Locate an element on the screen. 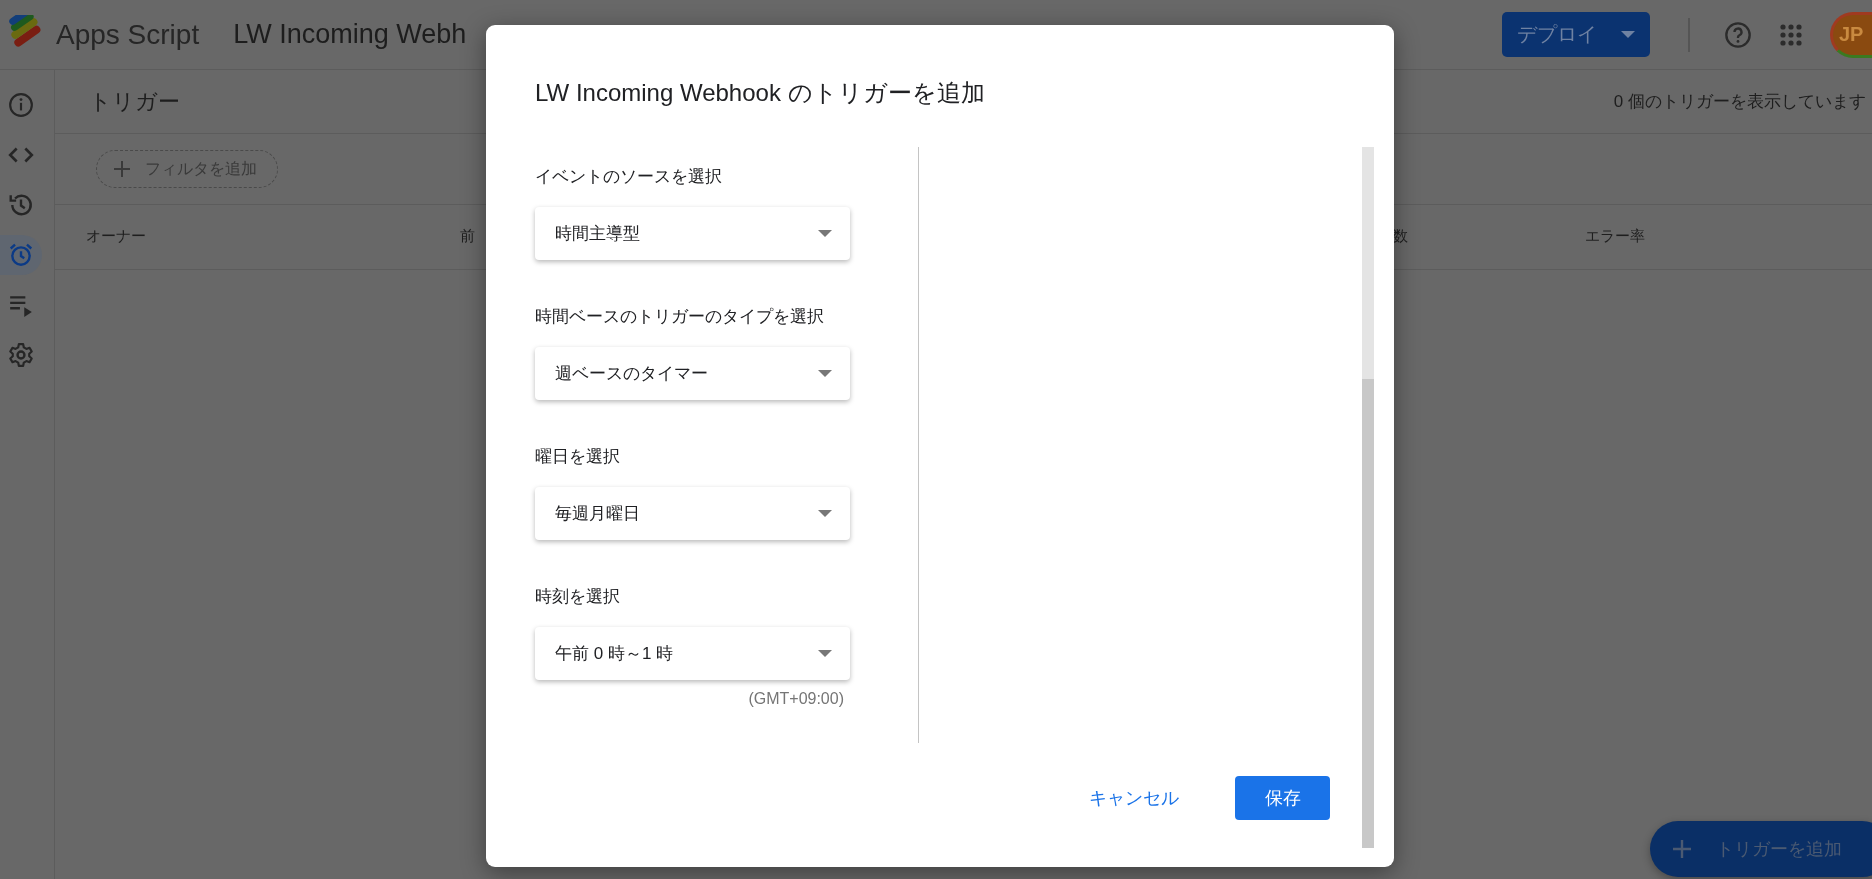  column-header: 前 is located at coordinates (467, 236).